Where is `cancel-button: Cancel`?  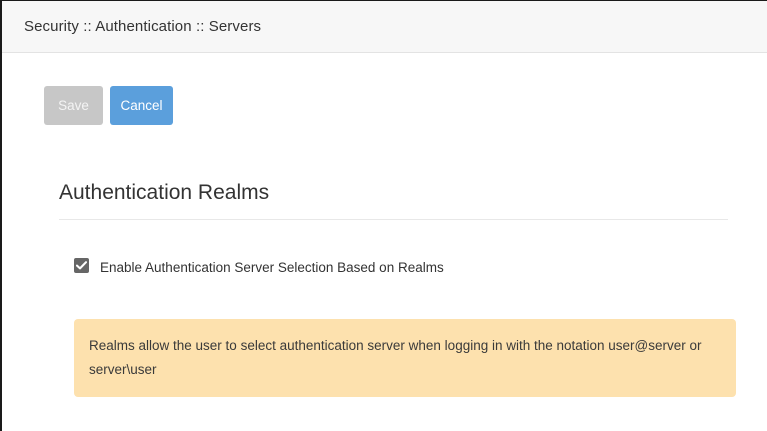 cancel-button: Cancel is located at coordinates (141, 105).